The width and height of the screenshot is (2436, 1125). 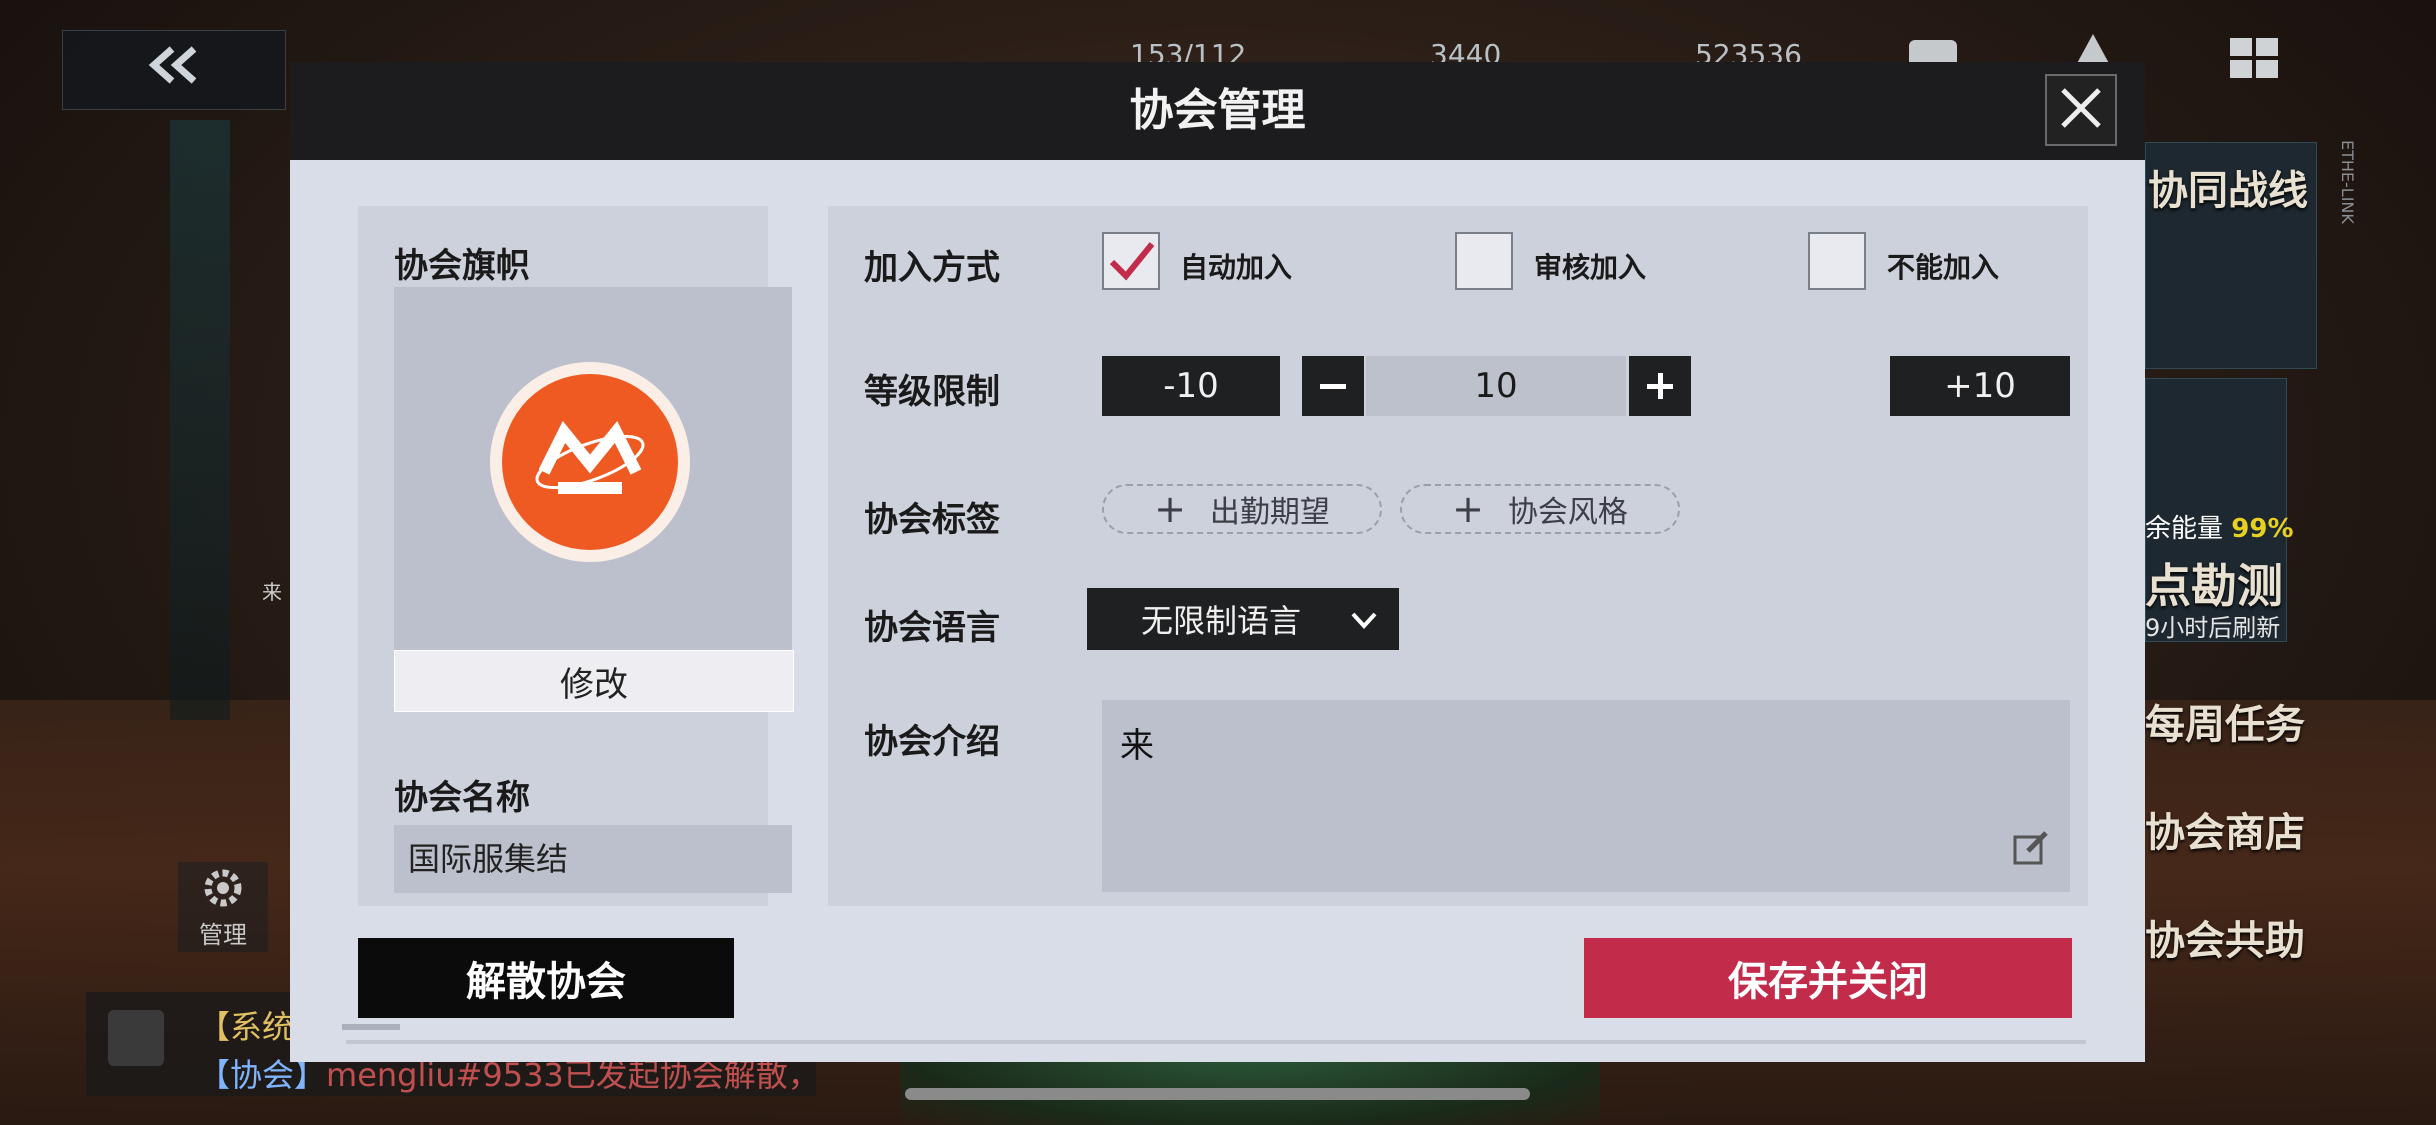 I want to click on manage-label: 管理, so click(x=223, y=934).